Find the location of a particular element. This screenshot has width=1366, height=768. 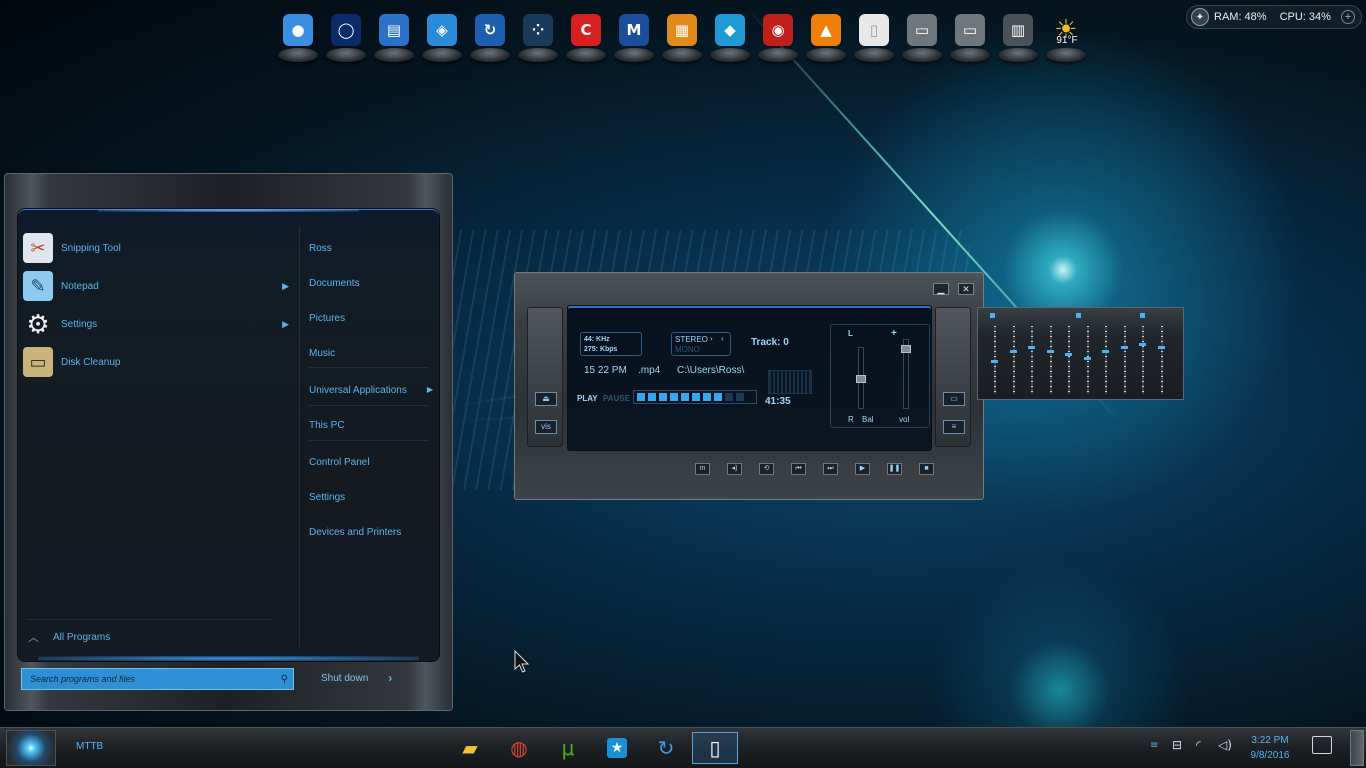

ring-icon: ◯ is located at coordinates (346, 30).